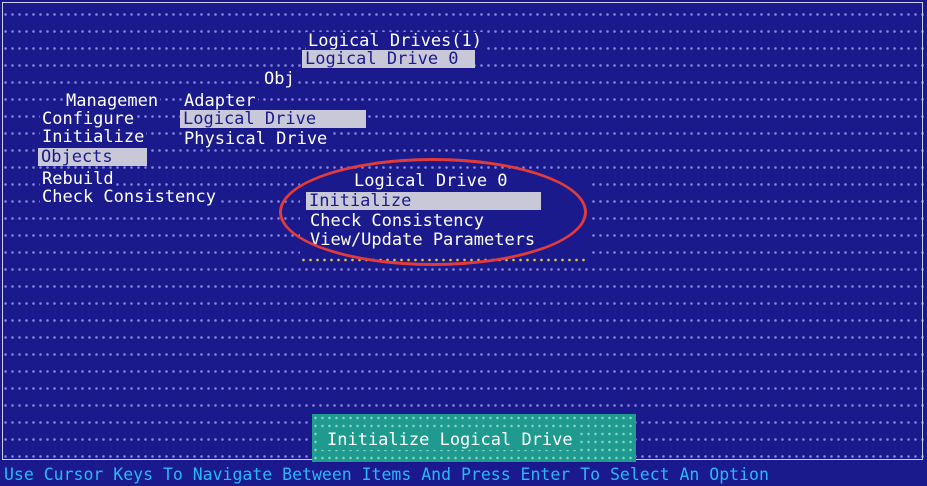 This screenshot has width=927, height=486. What do you see at coordinates (388, 59) in the screenshot?
I see `logical-drive-0-item: Logical Drive 0` at bounding box center [388, 59].